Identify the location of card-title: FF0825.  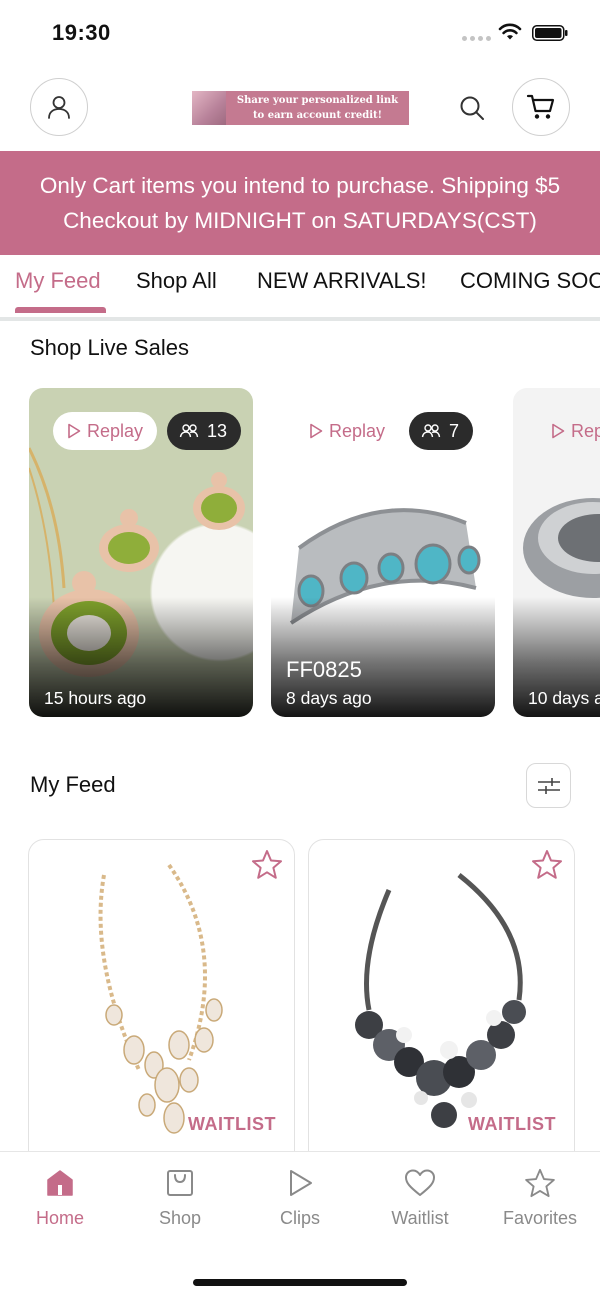
(324, 669).